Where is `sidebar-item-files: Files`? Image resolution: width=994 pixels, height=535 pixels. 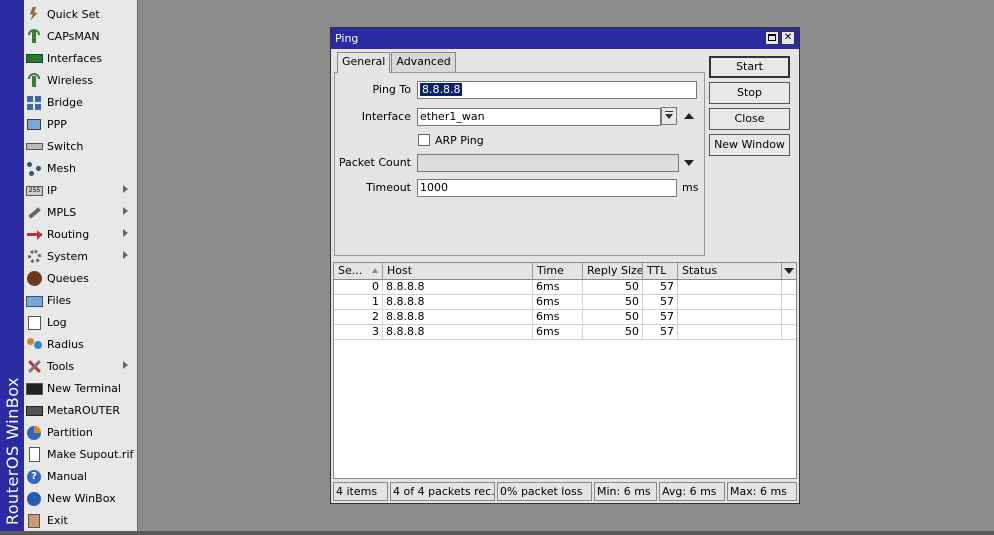
sidebar-item-files: Files is located at coordinates (80, 300).